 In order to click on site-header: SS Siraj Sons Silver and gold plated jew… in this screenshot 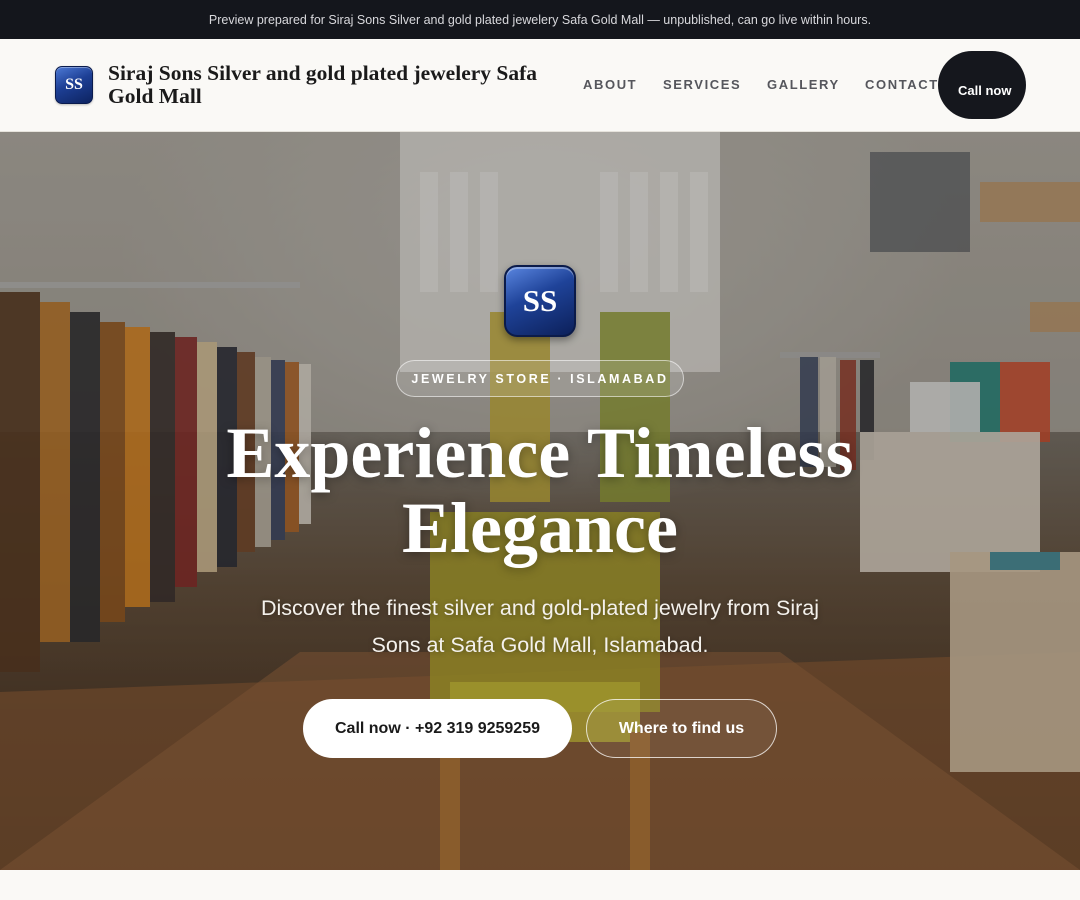, I will do `click(540, 85)`.